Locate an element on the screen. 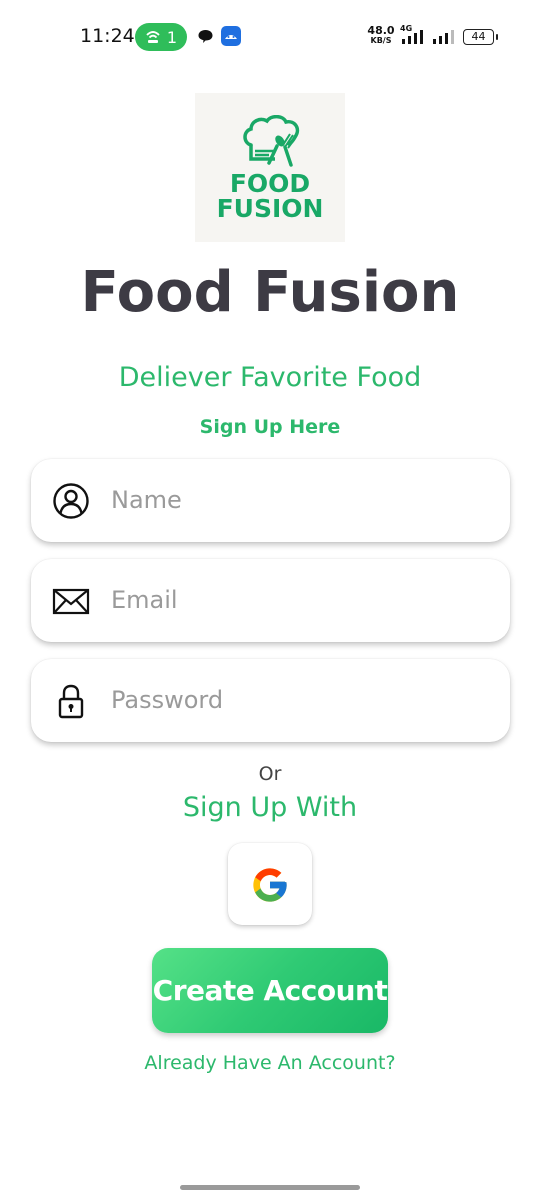  status-clock: 11:24 is located at coordinates (107, 36).